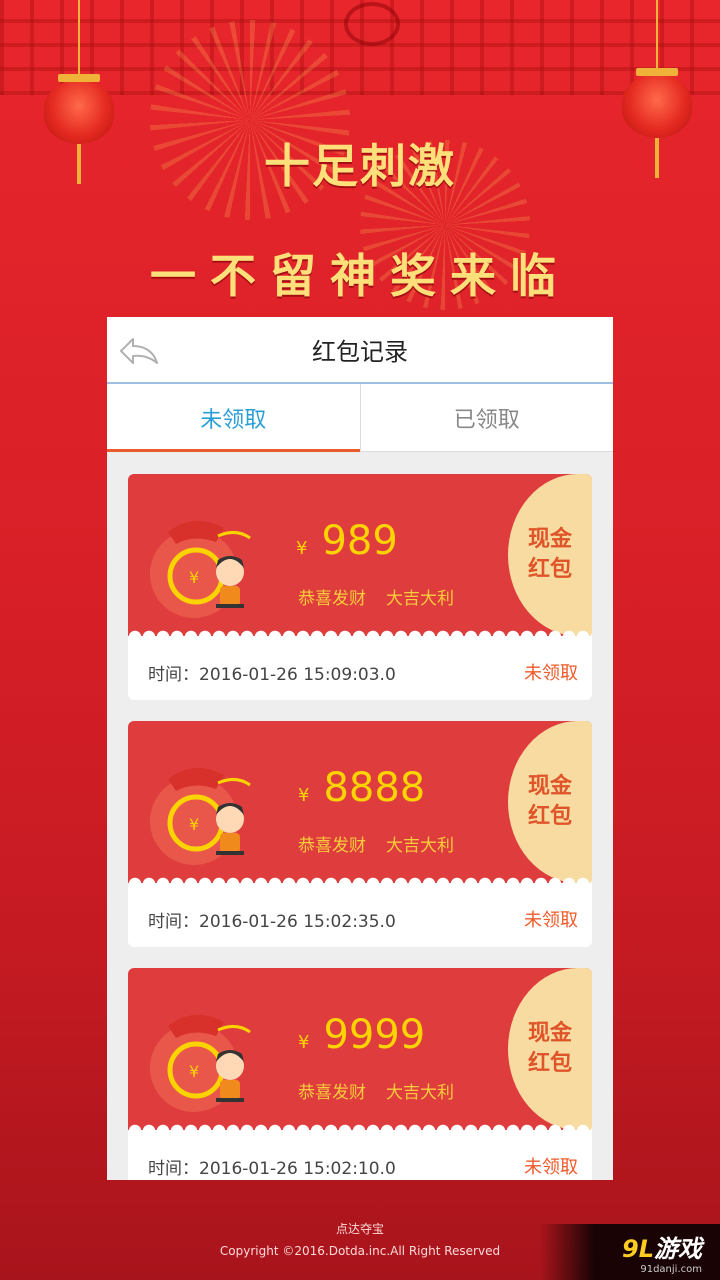  I want to click on amount-row: ¥ 8888, so click(361, 788).